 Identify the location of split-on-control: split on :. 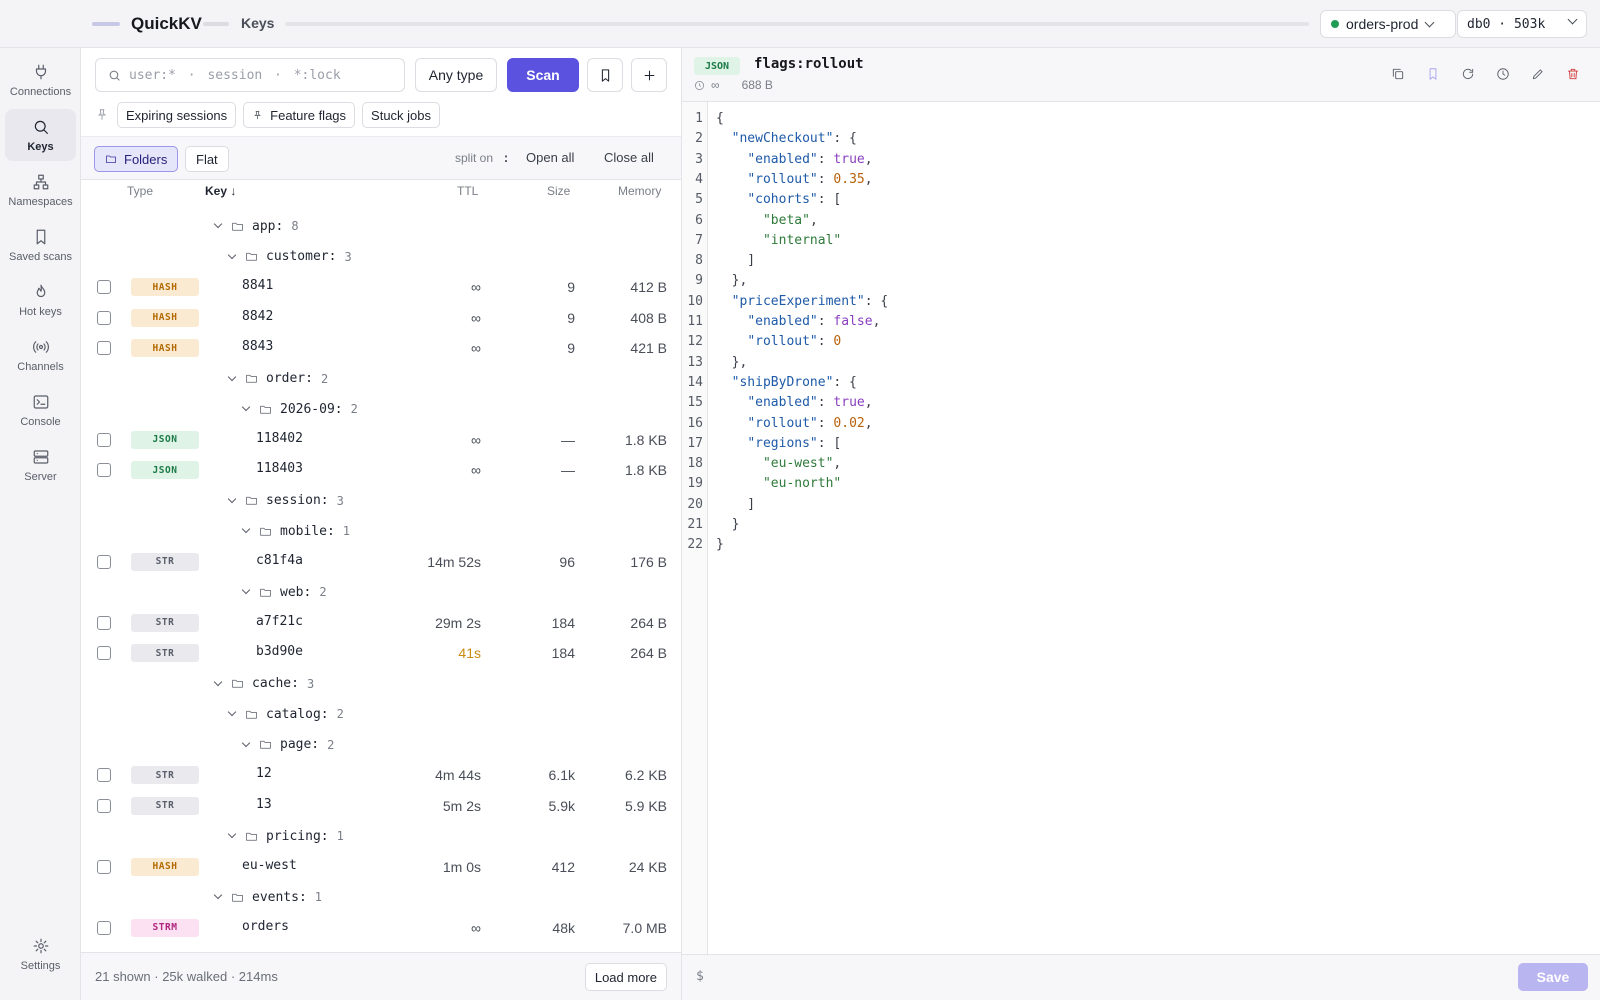
(482, 158).